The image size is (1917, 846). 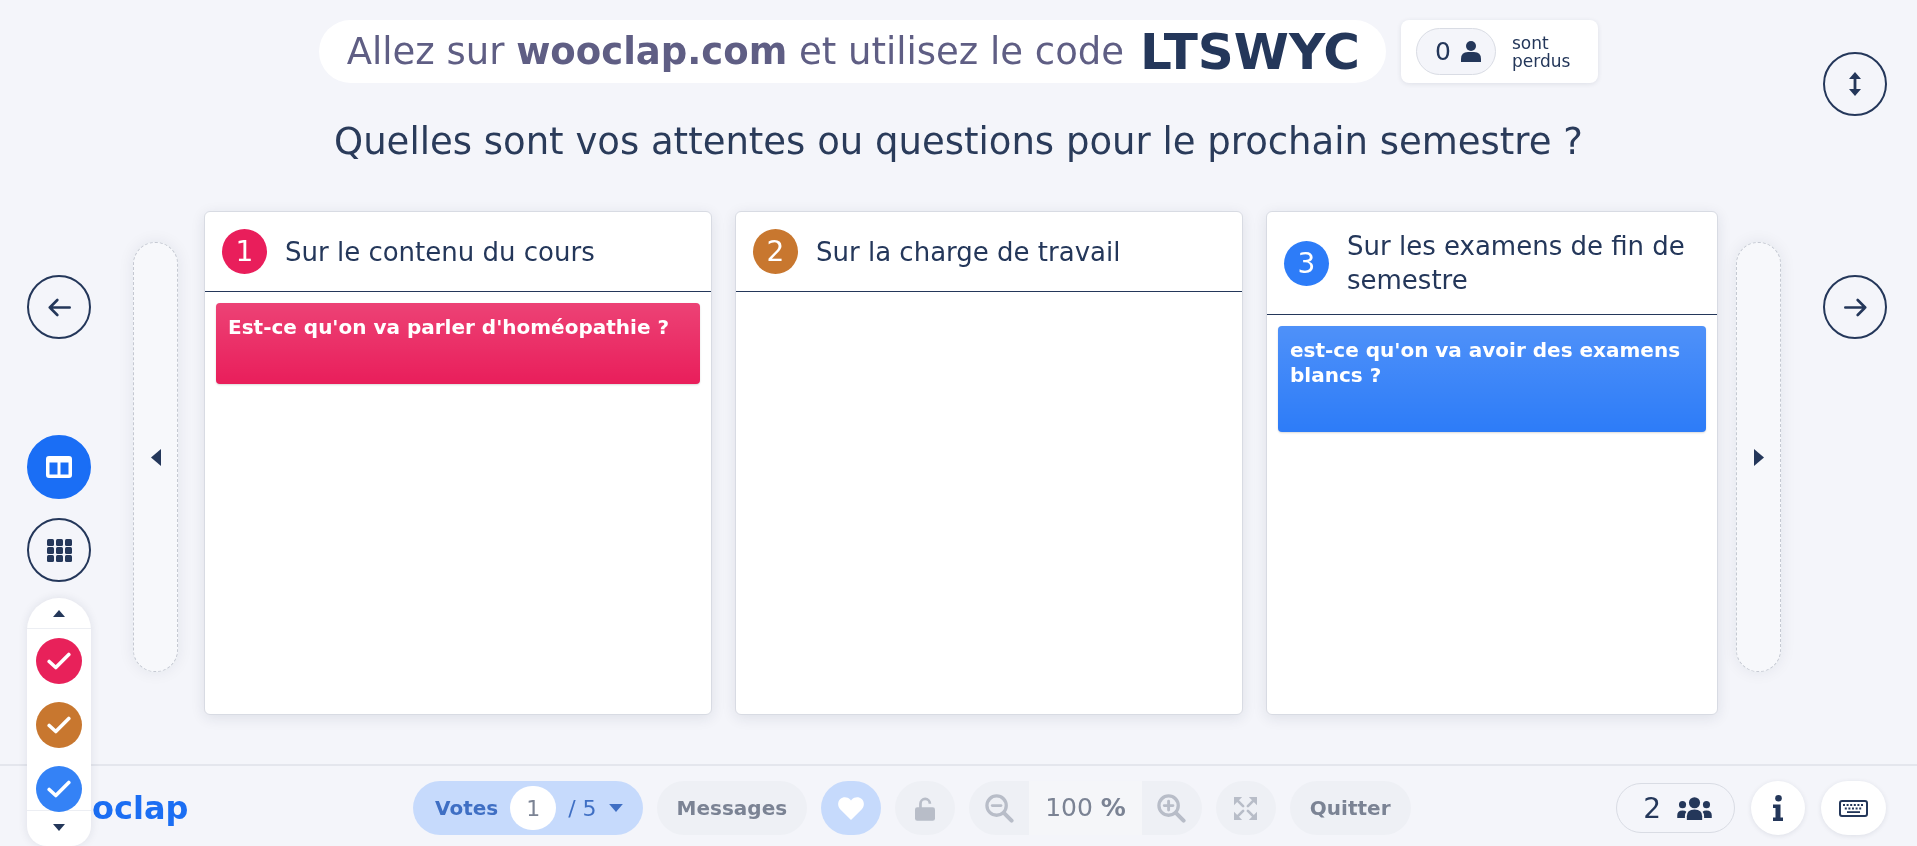 What do you see at coordinates (1085, 808) in the screenshot?
I see `zoom-level: 100 %` at bounding box center [1085, 808].